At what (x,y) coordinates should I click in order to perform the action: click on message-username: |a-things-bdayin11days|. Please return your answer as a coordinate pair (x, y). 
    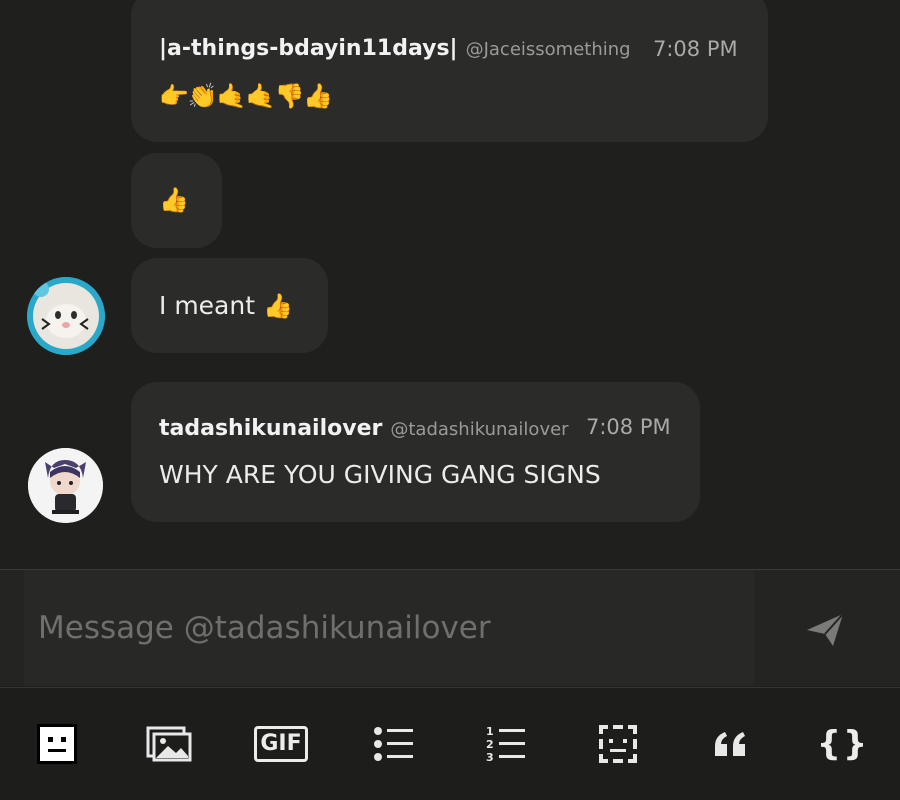
    Looking at the image, I should click on (308, 48).